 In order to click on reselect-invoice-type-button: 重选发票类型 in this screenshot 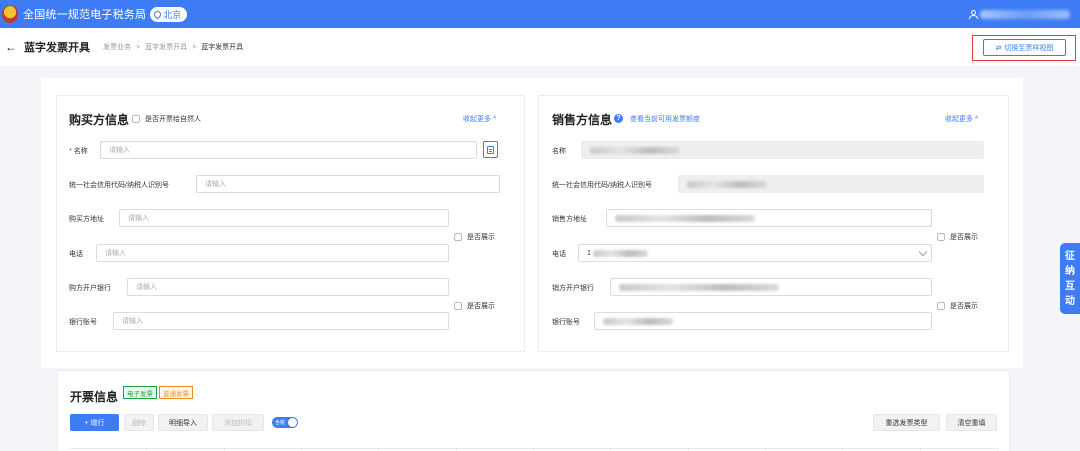, I will do `click(906, 422)`.